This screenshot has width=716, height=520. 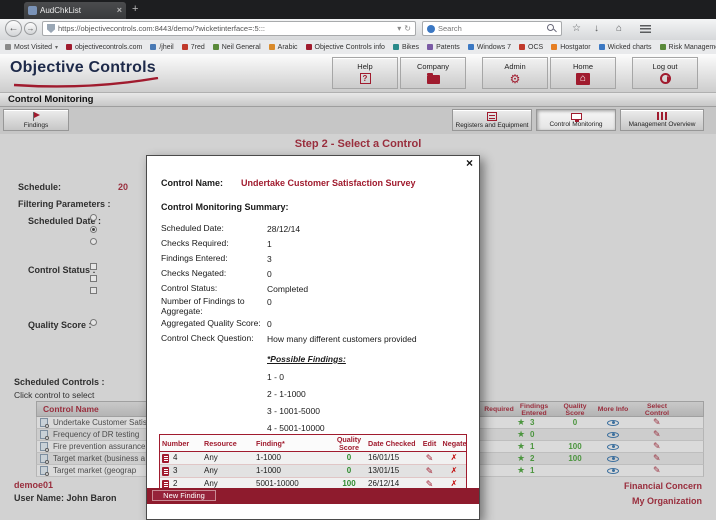 I want to click on browser-titlebar: AudChkList × +, so click(x=358, y=9).